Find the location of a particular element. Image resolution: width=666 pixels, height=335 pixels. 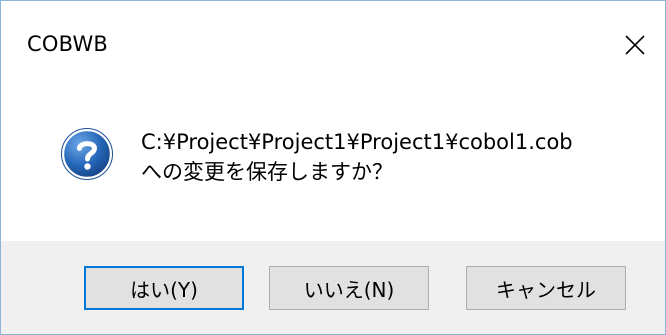

cancel-button: キャンセル is located at coordinates (546, 288).